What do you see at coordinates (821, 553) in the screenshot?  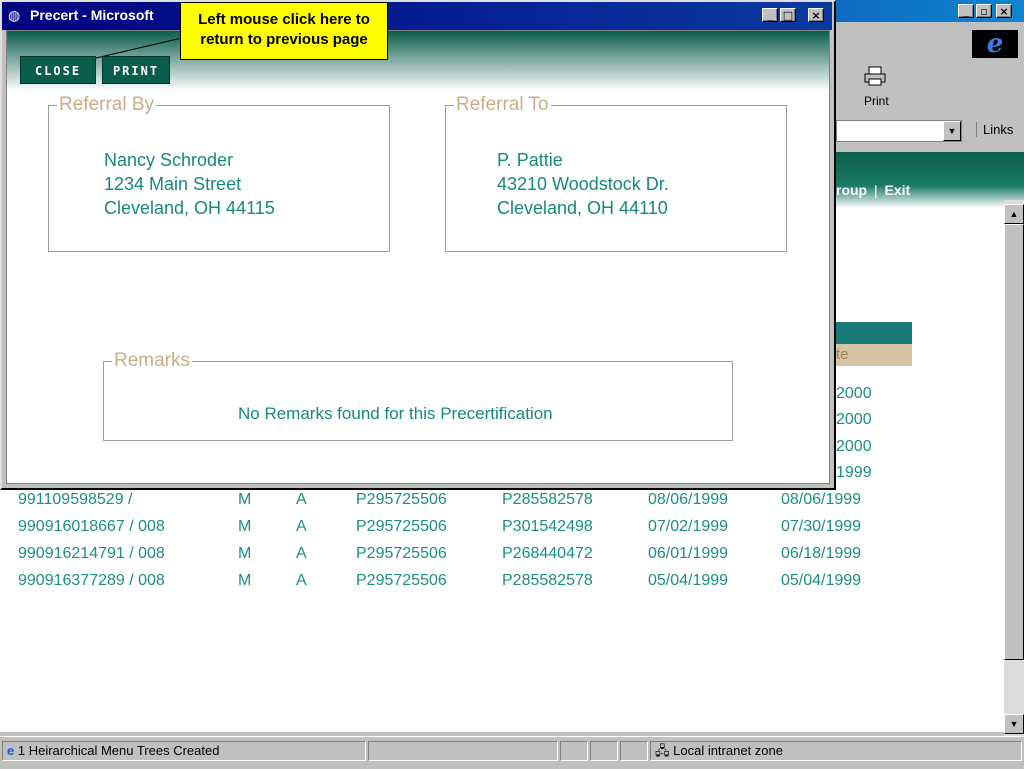 I see `cell-end-date: 06/18/1999` at bounding box center [821, 553].